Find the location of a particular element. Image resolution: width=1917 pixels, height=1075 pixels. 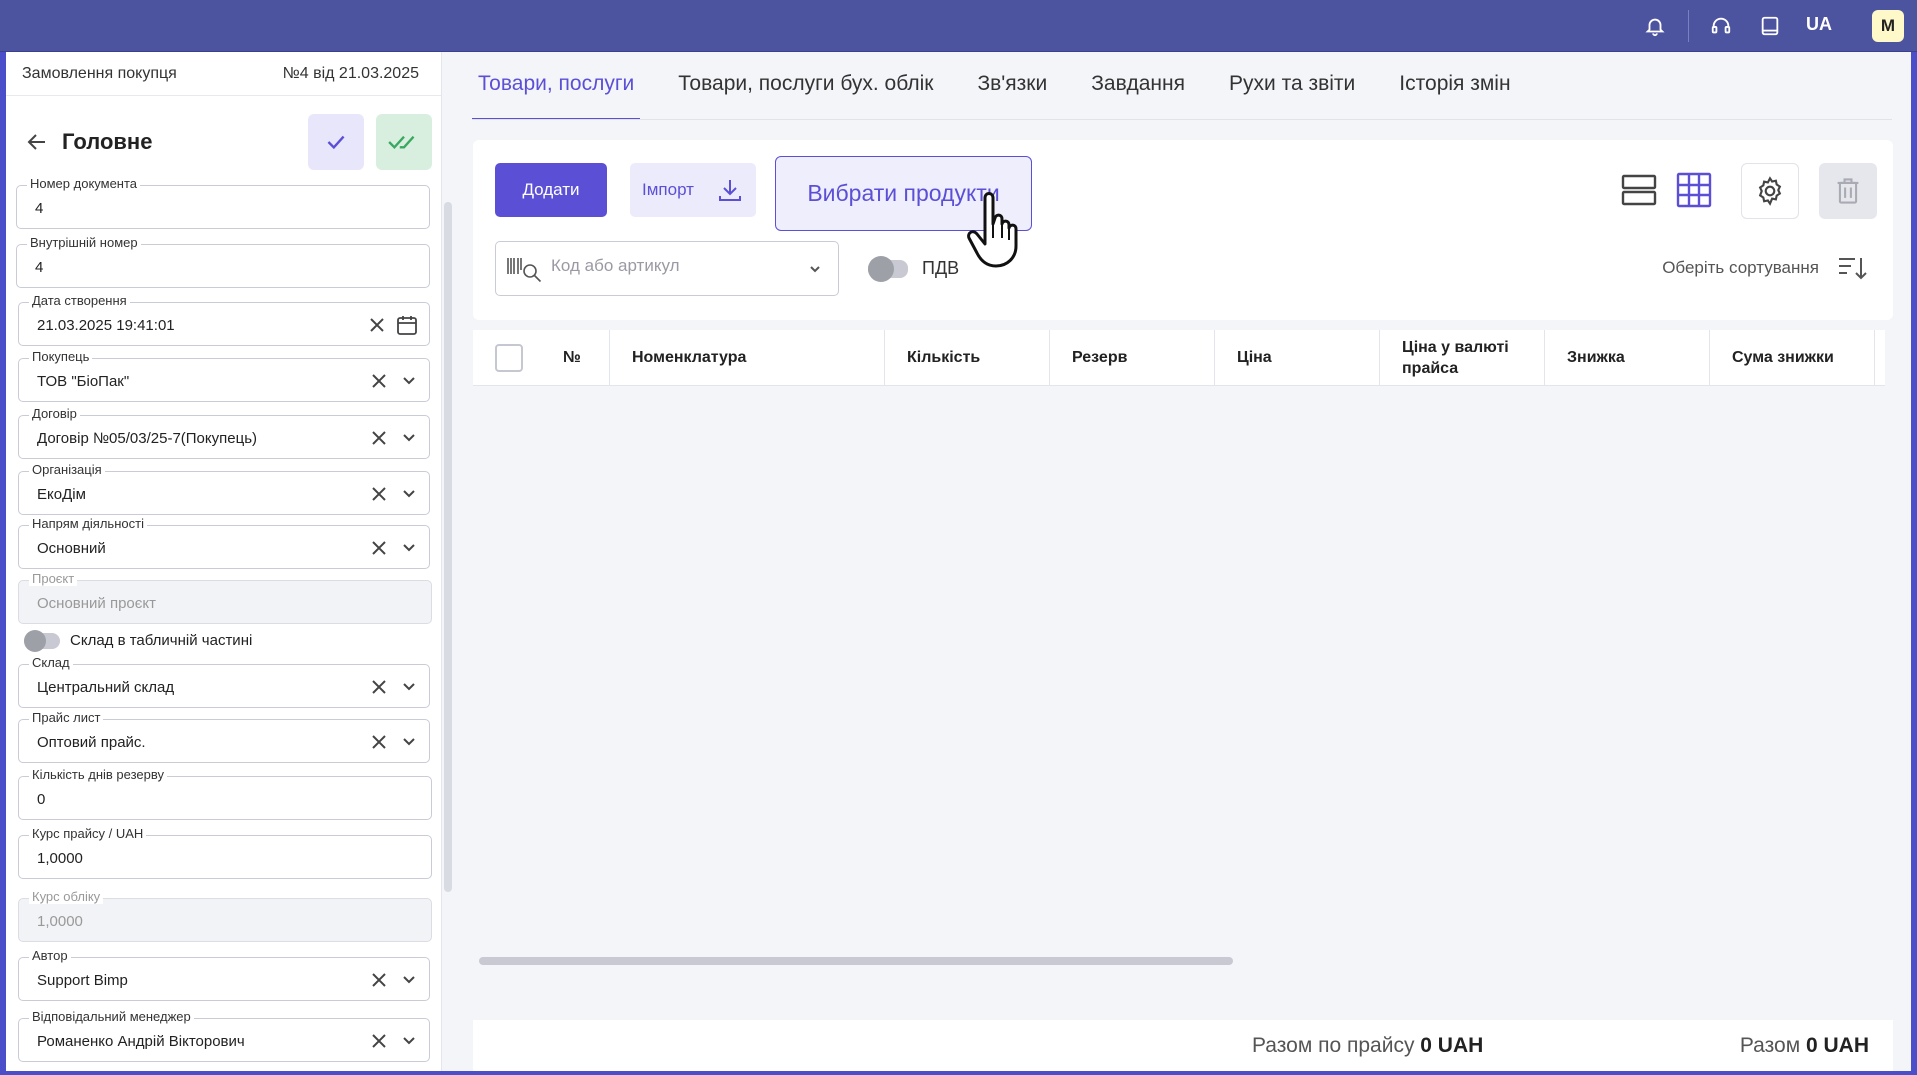

code-search-select is located at coordinates (667, 268).